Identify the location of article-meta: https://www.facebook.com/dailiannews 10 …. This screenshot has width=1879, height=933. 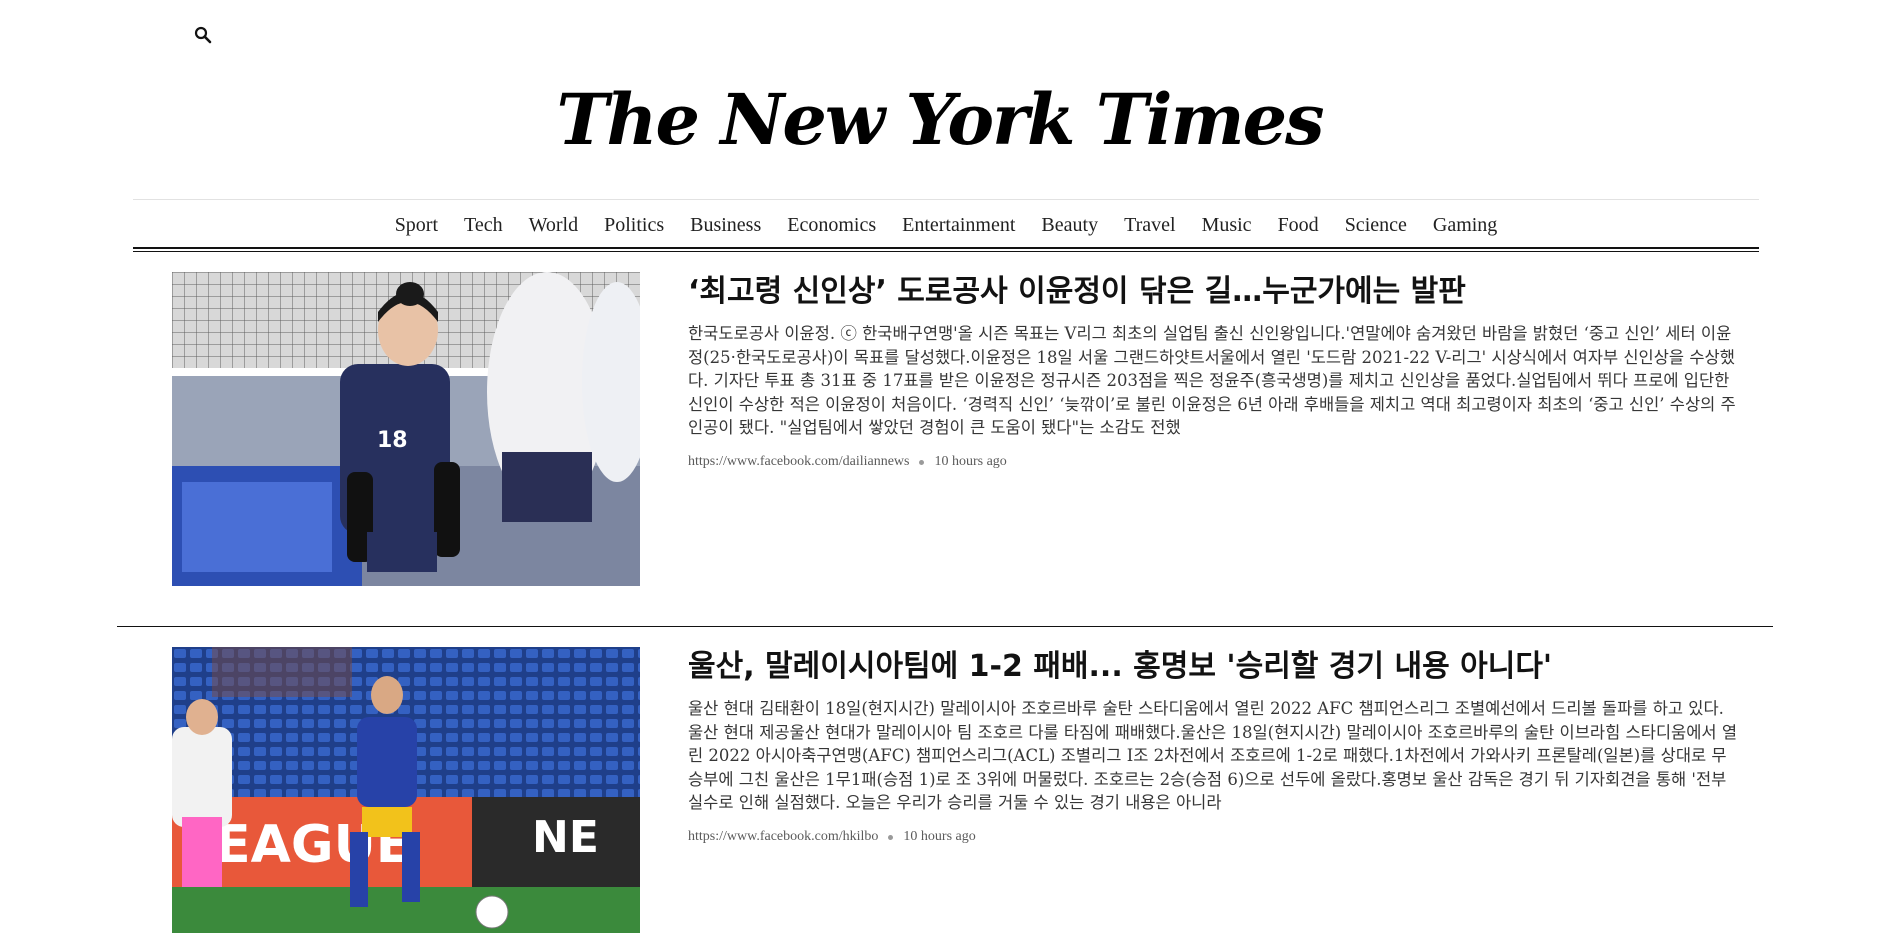
(847, 462).